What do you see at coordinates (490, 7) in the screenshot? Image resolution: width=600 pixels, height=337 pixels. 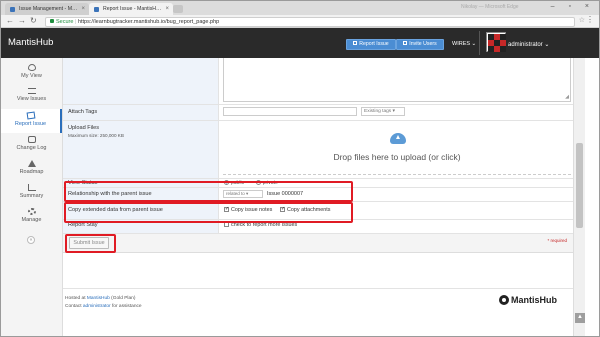 I see `blurred-window-title: Nikolay — Microsoft Edge` at bounding box center [490, 7].